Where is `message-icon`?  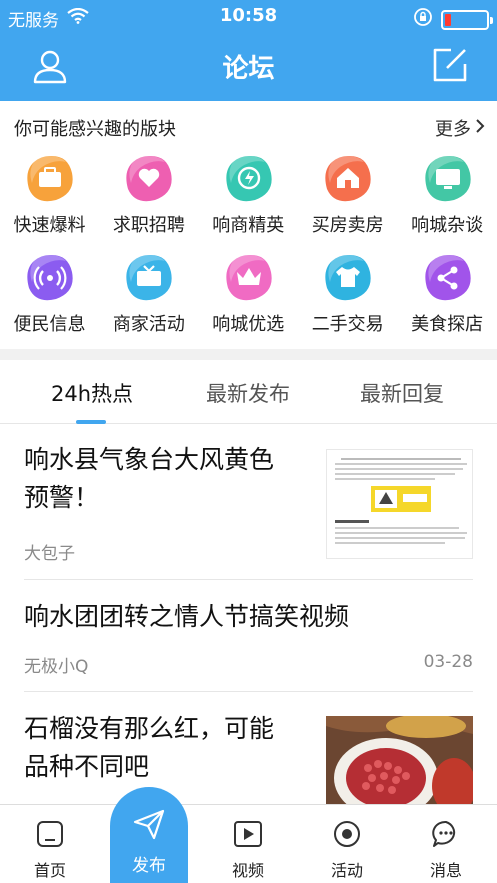
message-icon is located at coordinates (446, 834).